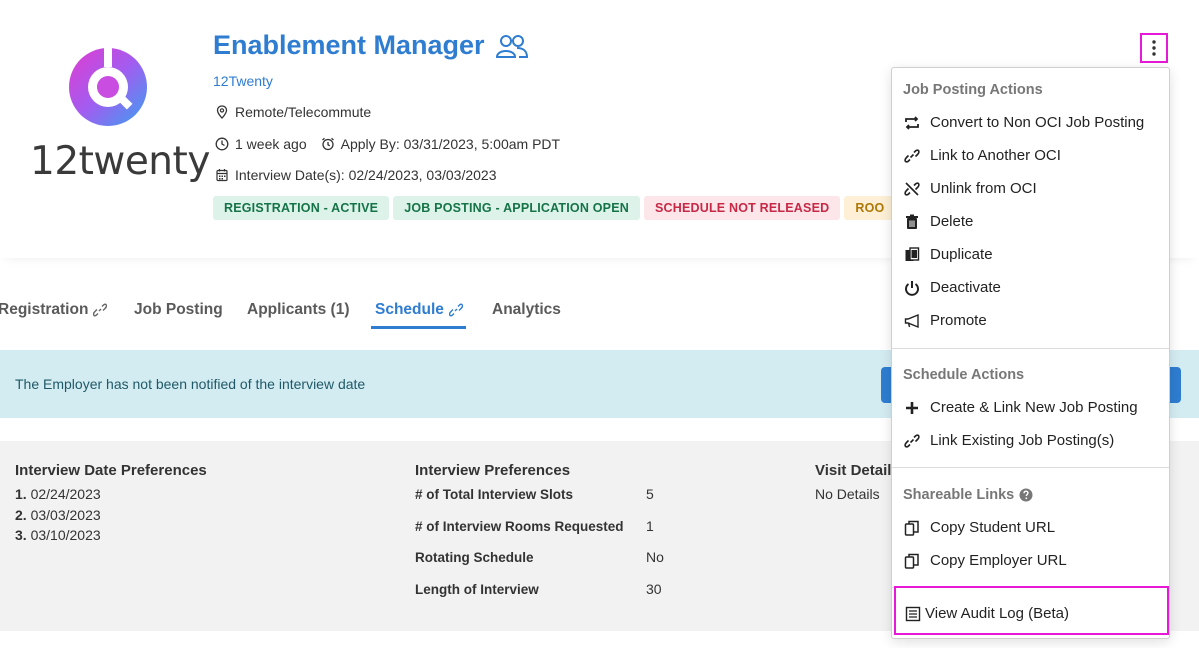 The image size is (1199, 648). I want to click on menu-item-label: Copy Employer URL, so click(998, 560).